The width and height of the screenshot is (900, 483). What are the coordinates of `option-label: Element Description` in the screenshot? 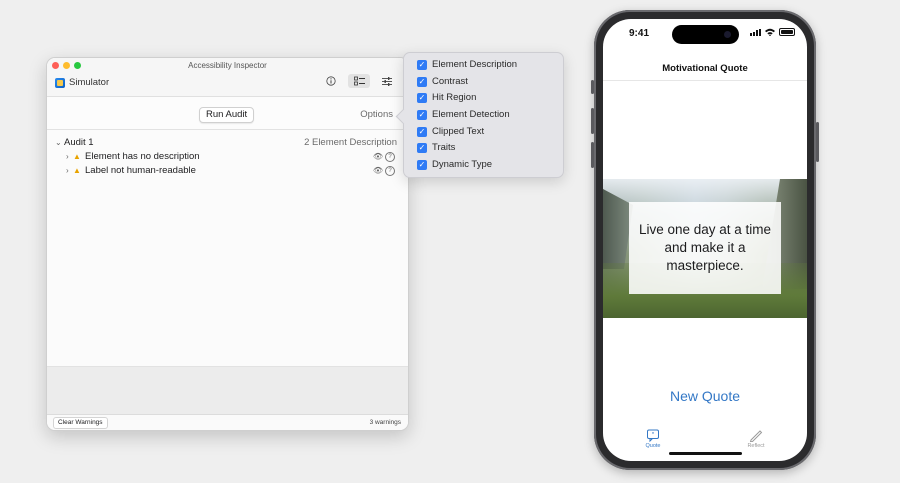 It's located at (475, 64).